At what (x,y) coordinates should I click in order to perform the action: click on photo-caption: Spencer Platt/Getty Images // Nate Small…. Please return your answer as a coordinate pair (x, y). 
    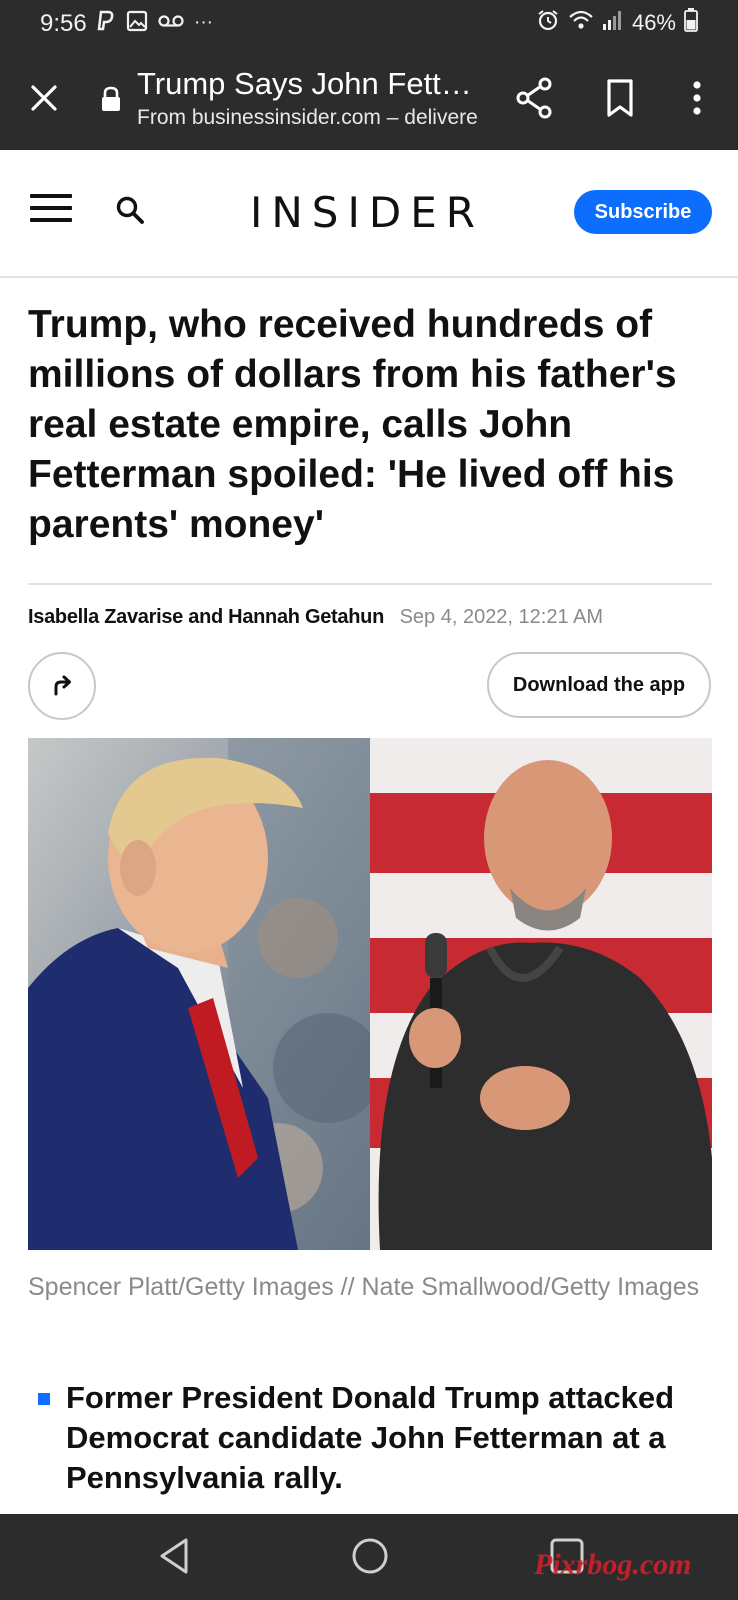
    Looking at the image, I should click on (364, 1287).